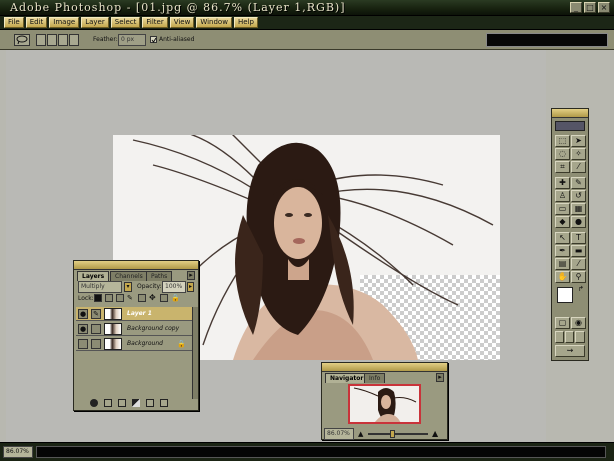 The height and width of the screenshot is (461, 614). Describe the element at coordinates (562, 277) in the screenshot. I see `hand-tool-icon: ✋` at that location.